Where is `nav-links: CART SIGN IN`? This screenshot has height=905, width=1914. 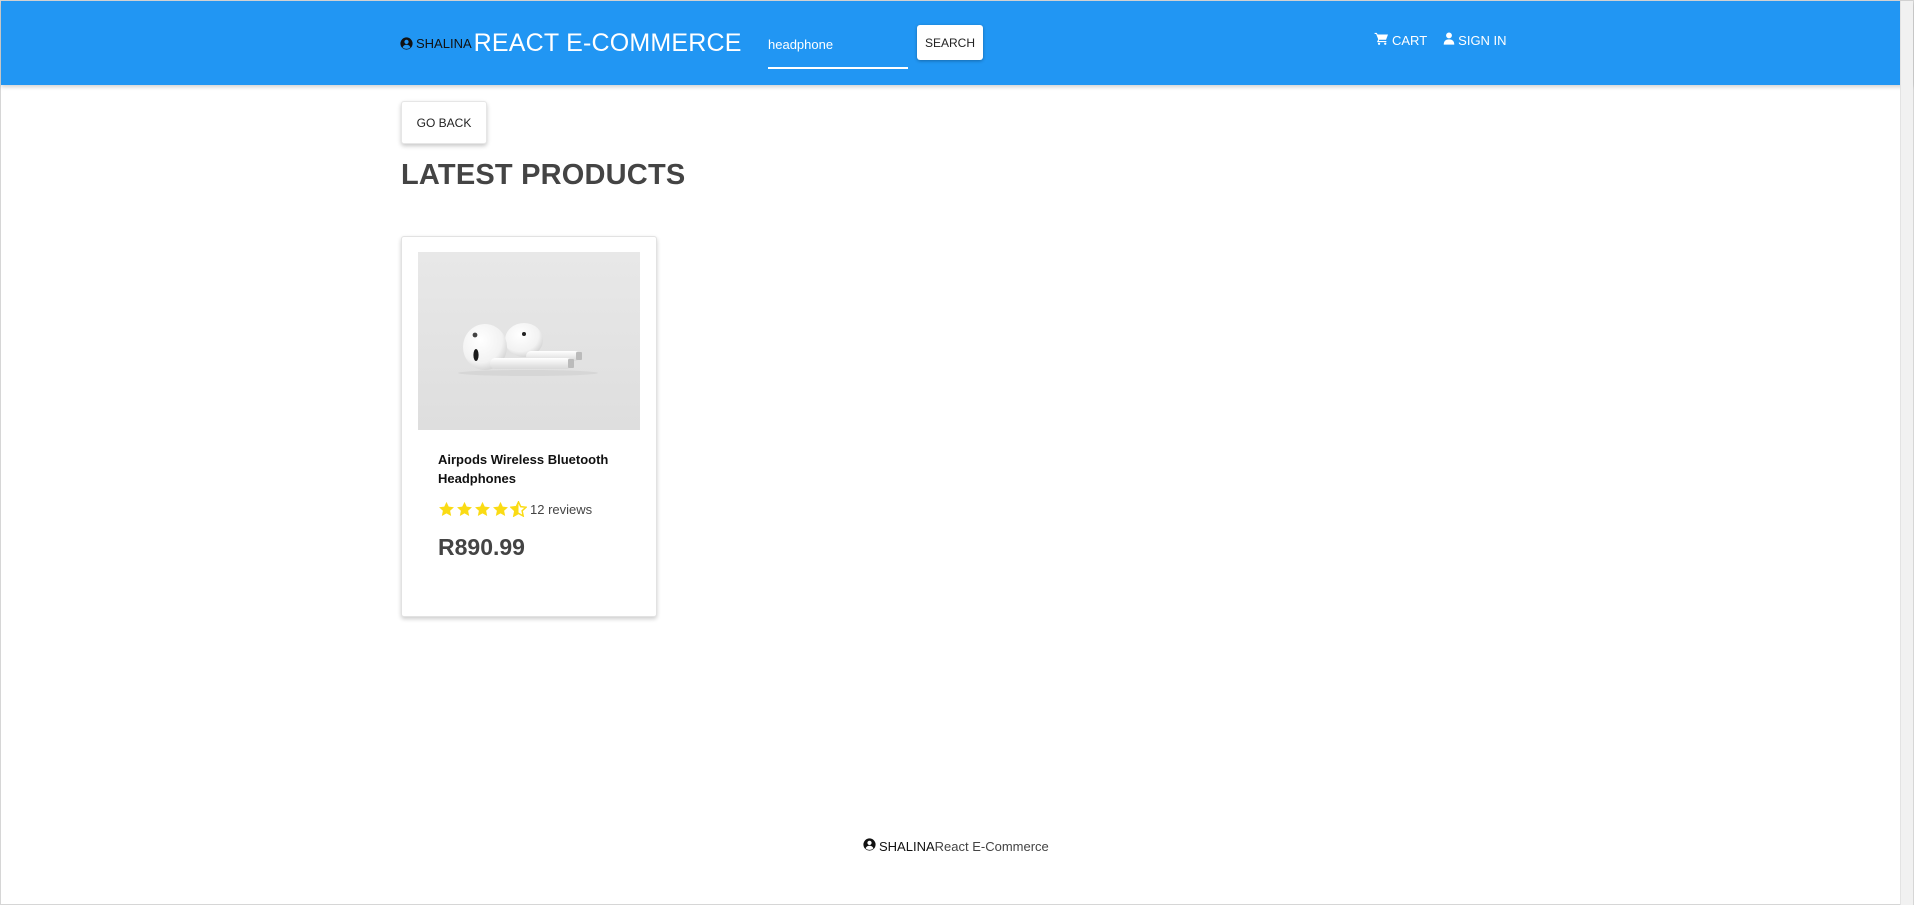 nav-links: CART SIGN IN is located at coordinates (1440, 40).